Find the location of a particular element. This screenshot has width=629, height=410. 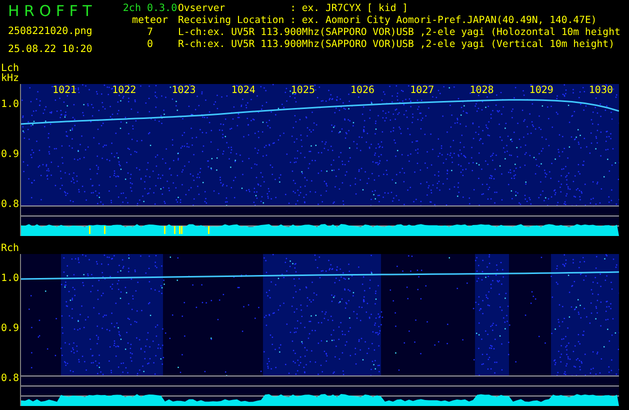

time-tick-label: 1029 is located at coordinates (541, 91).